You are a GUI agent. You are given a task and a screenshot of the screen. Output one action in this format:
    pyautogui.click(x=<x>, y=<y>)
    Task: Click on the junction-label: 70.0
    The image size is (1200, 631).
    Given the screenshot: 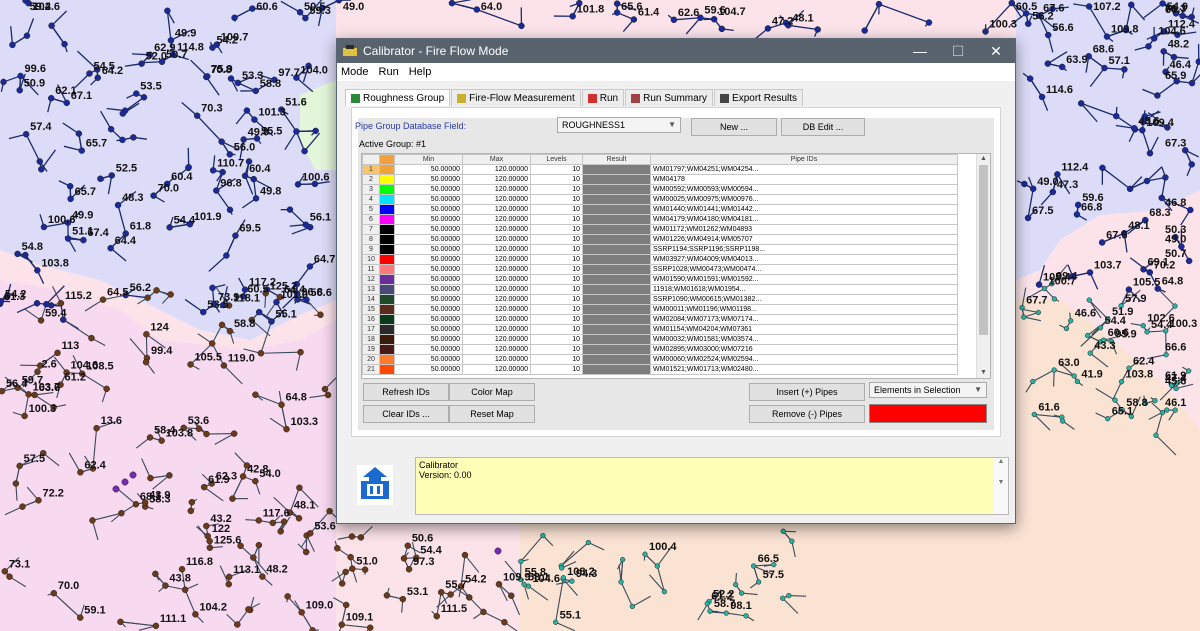 What is the action you would take?
    pyautogui.click(x=68, y=586)
    